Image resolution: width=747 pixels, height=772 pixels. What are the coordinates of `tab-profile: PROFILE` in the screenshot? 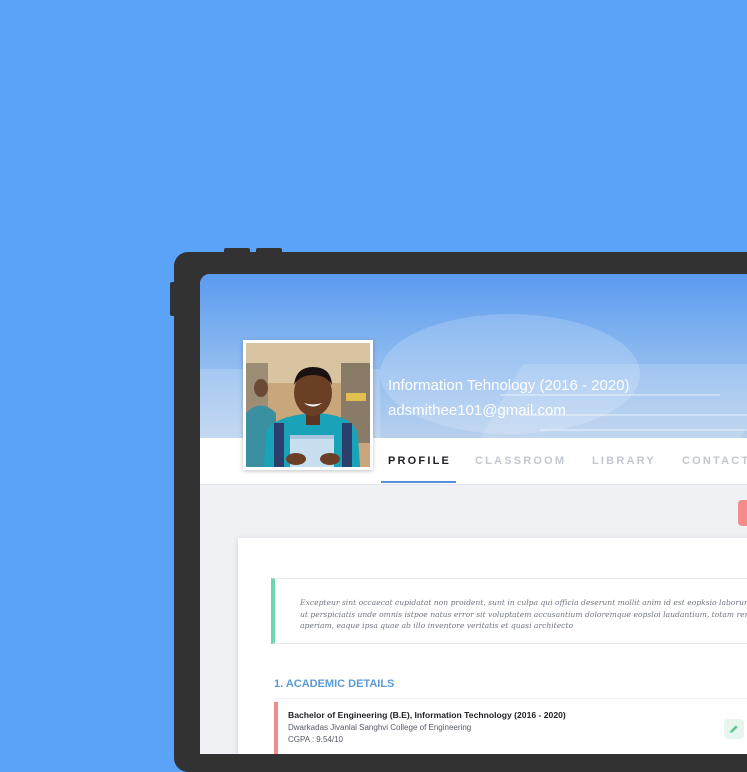 It's located at (419, 461).